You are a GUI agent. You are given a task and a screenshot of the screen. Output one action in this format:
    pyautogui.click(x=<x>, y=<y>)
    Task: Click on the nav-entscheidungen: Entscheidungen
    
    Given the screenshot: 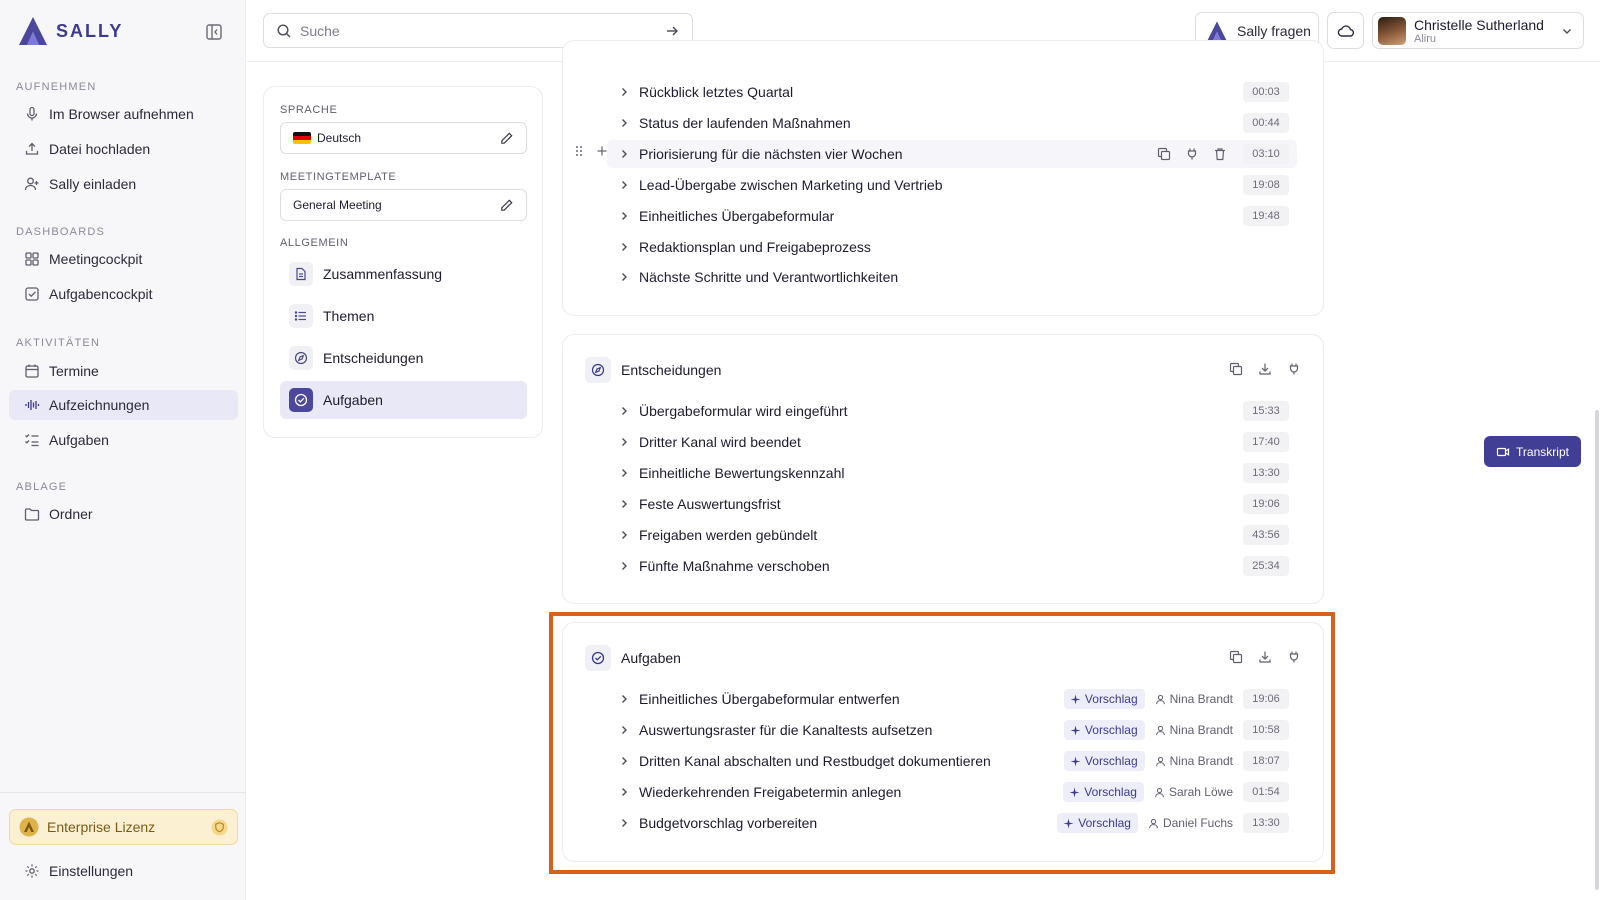 What is the action you would take?
    pyautogui.click(x=403, y=358)
    